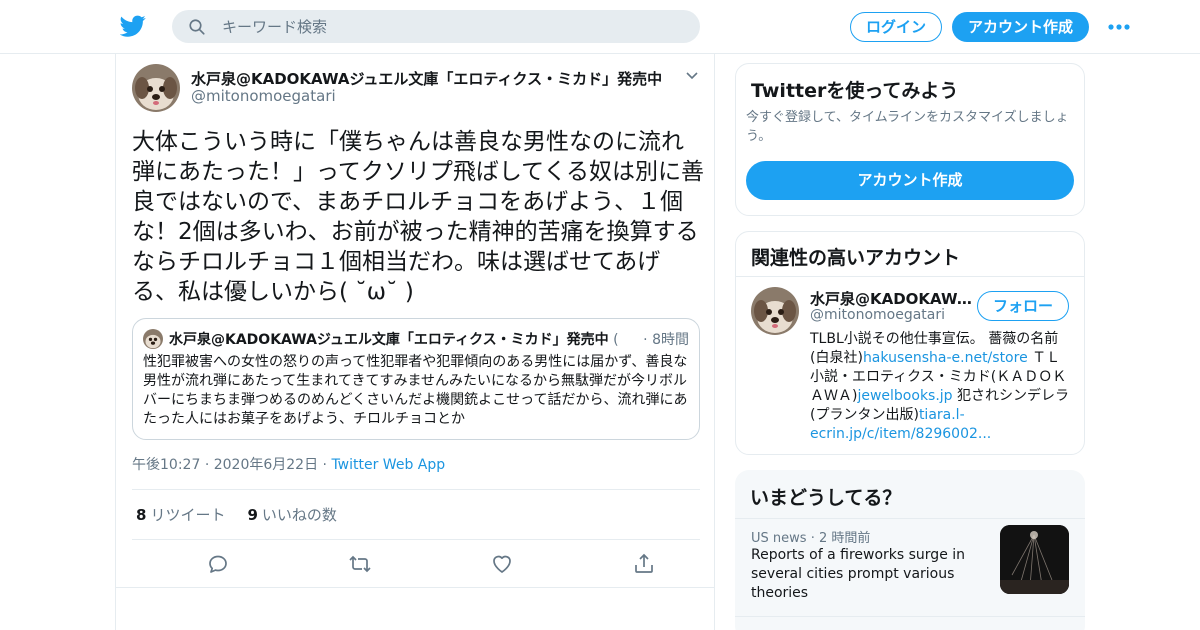 This screenshot has width=1200, height=630. What do you see at coordinates (644, 564) in the screenshot?
I see `share-icon` at bounding box center [644, 564].